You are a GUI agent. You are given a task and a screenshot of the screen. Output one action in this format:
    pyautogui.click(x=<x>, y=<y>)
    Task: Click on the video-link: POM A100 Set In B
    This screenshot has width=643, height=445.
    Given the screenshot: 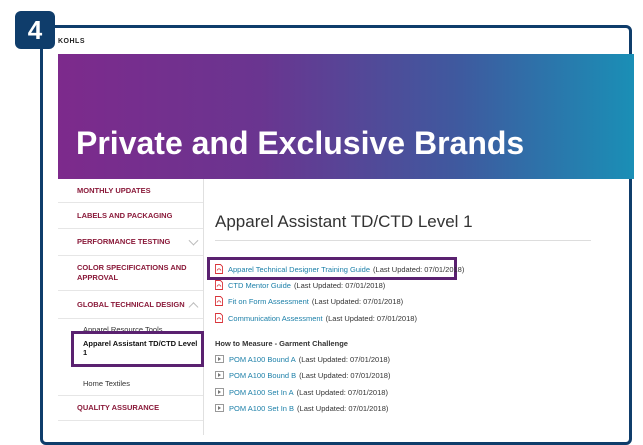 What is the action you would take?
    pyautogui.click(x=261, y=408)
    